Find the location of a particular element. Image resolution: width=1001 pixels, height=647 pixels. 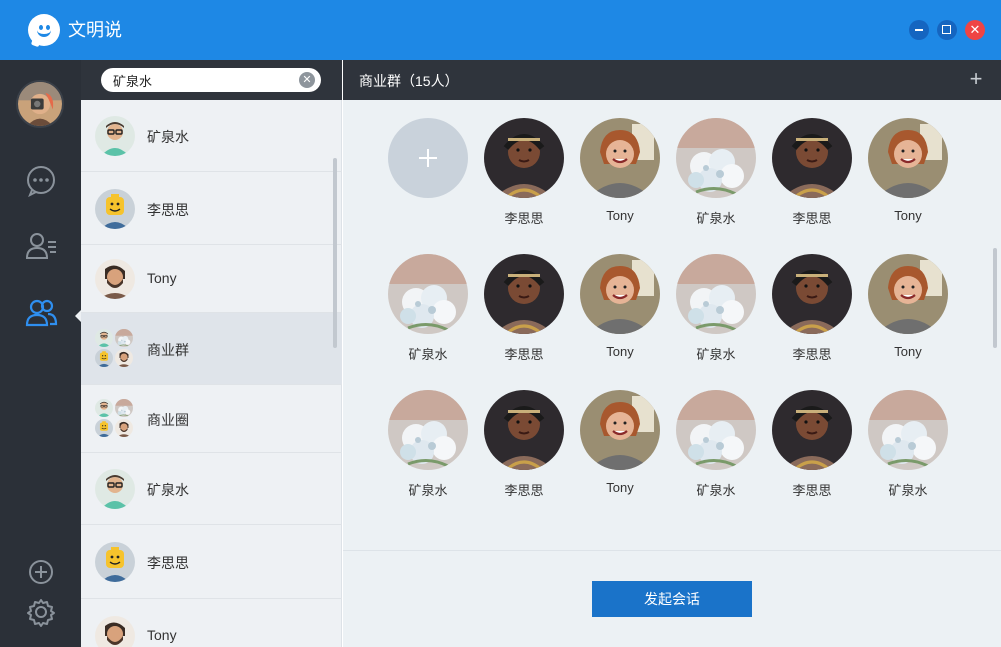

search-input is located at coordinates (198, 80).